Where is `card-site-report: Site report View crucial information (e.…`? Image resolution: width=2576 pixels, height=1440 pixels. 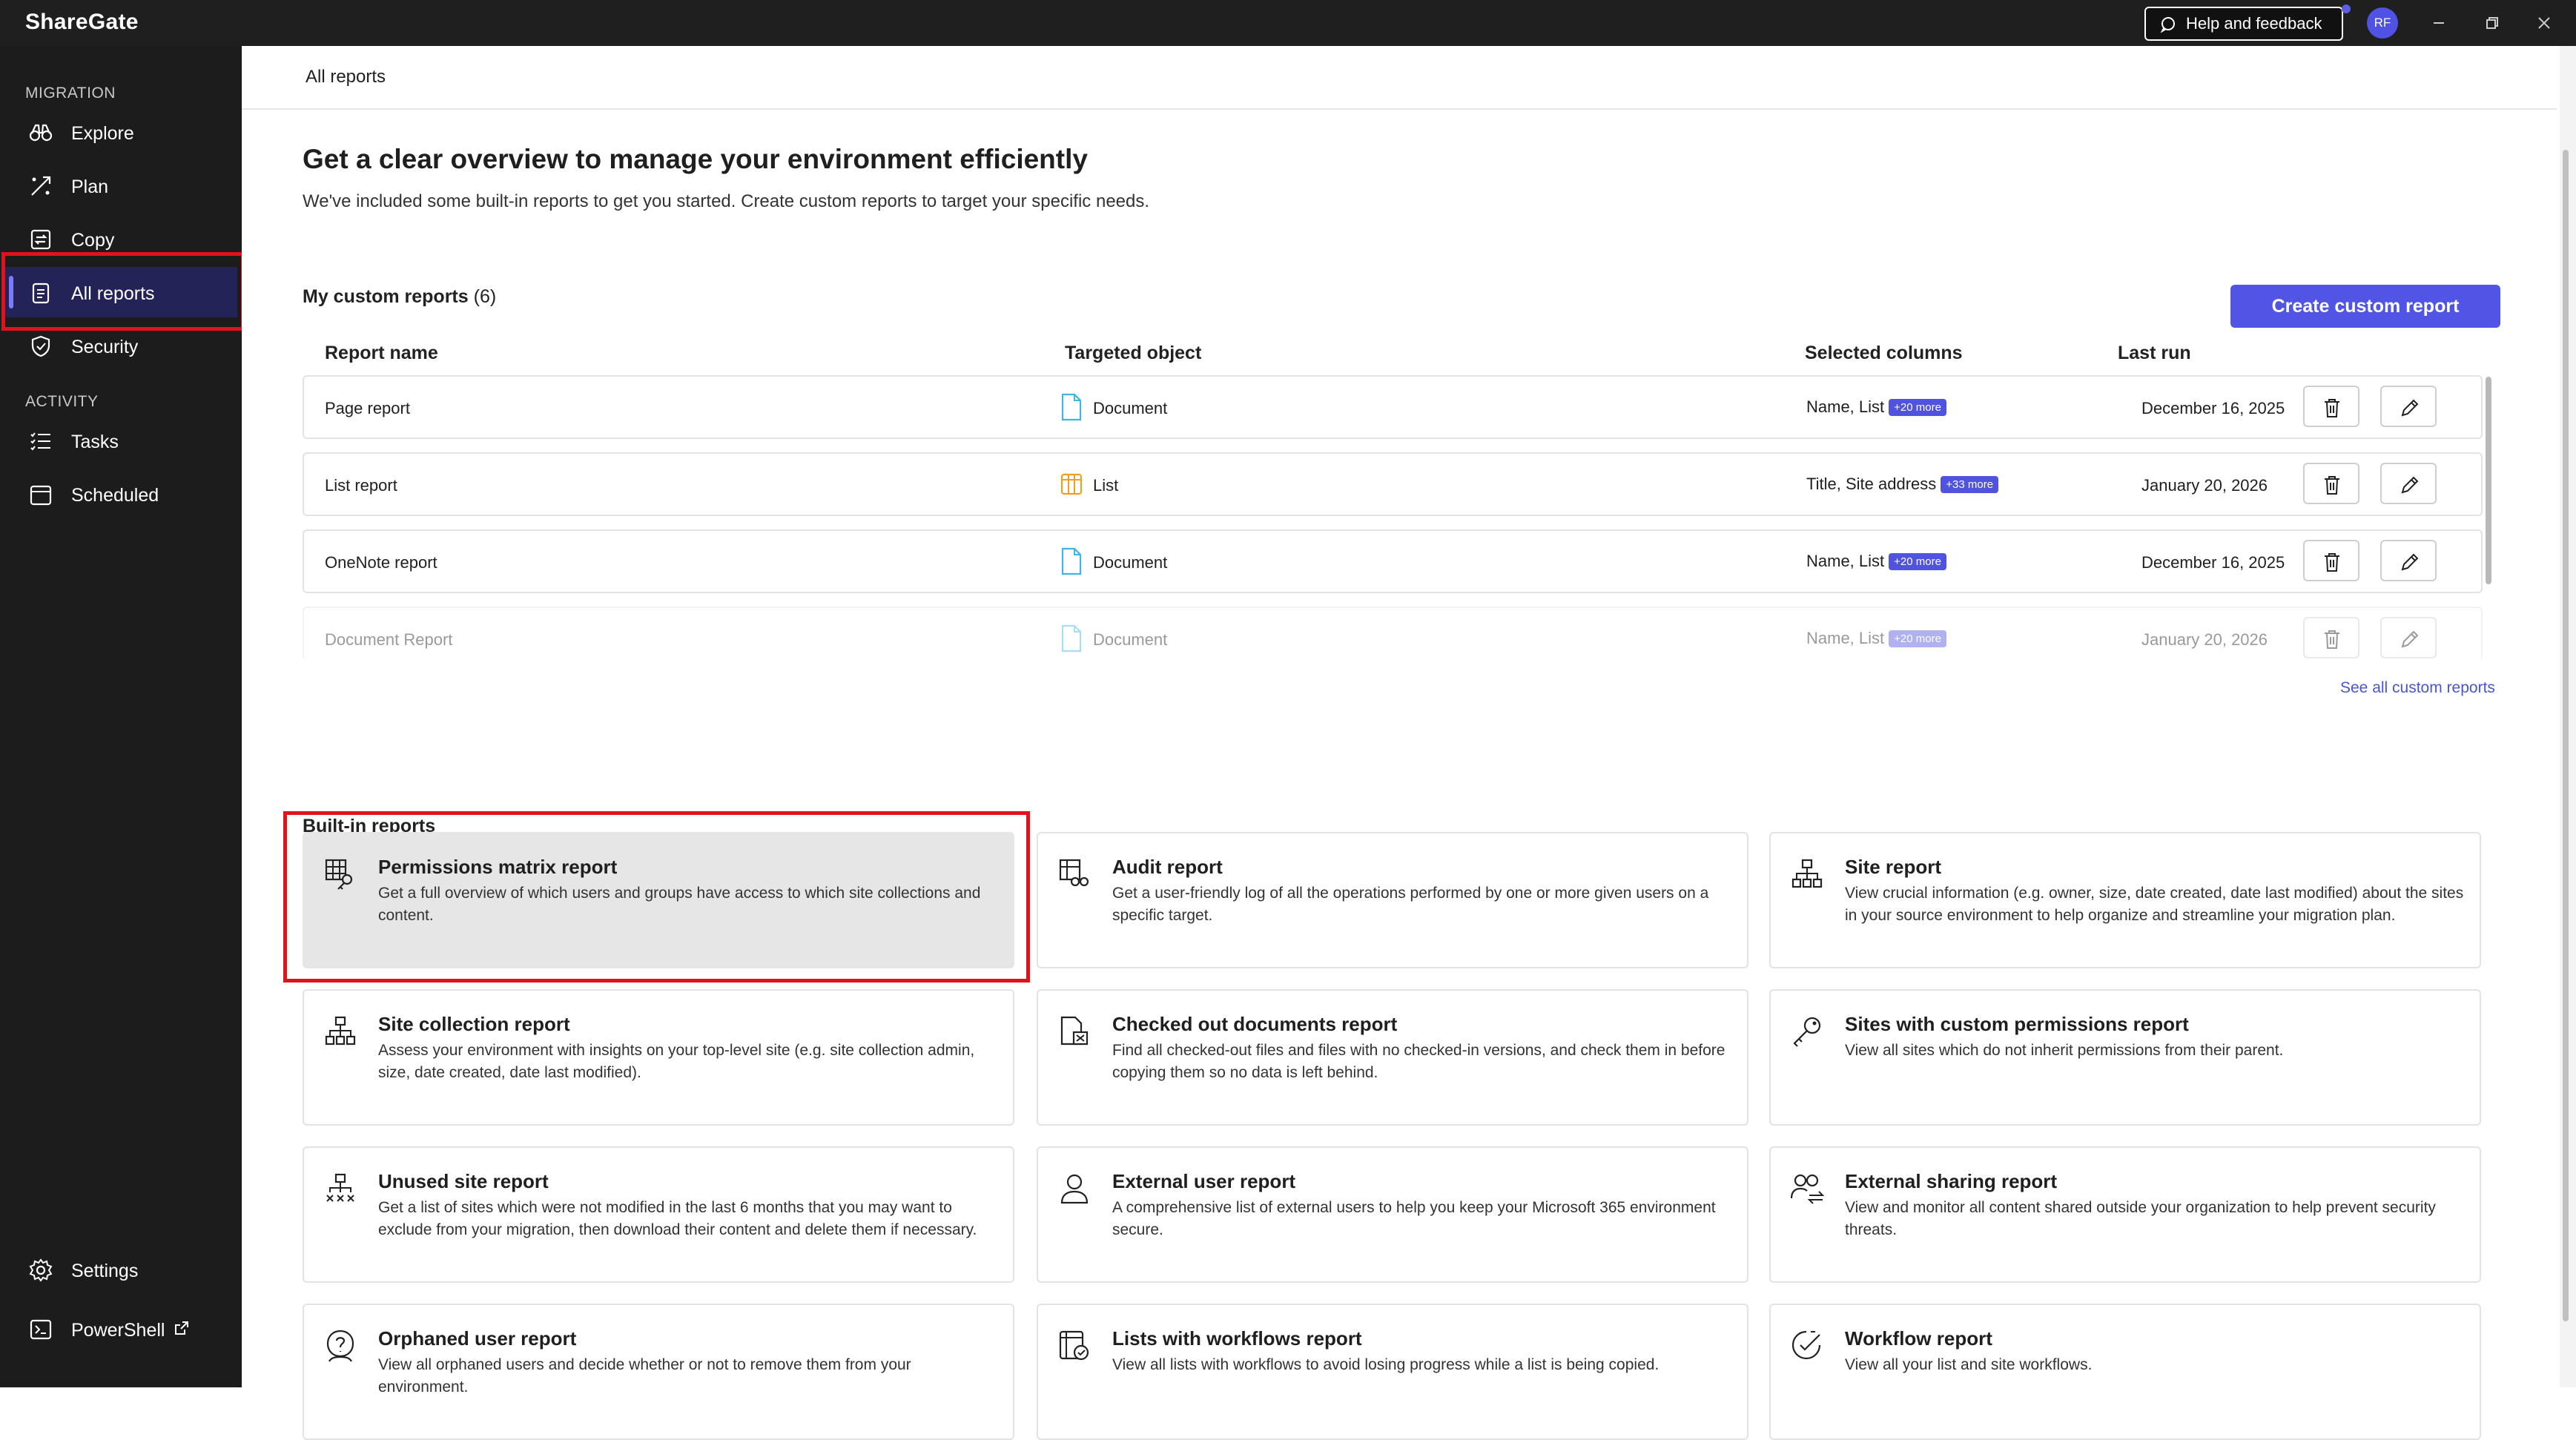 card-site-report: Site report View crucial information (e.… is located at coordinates (2125, 900).